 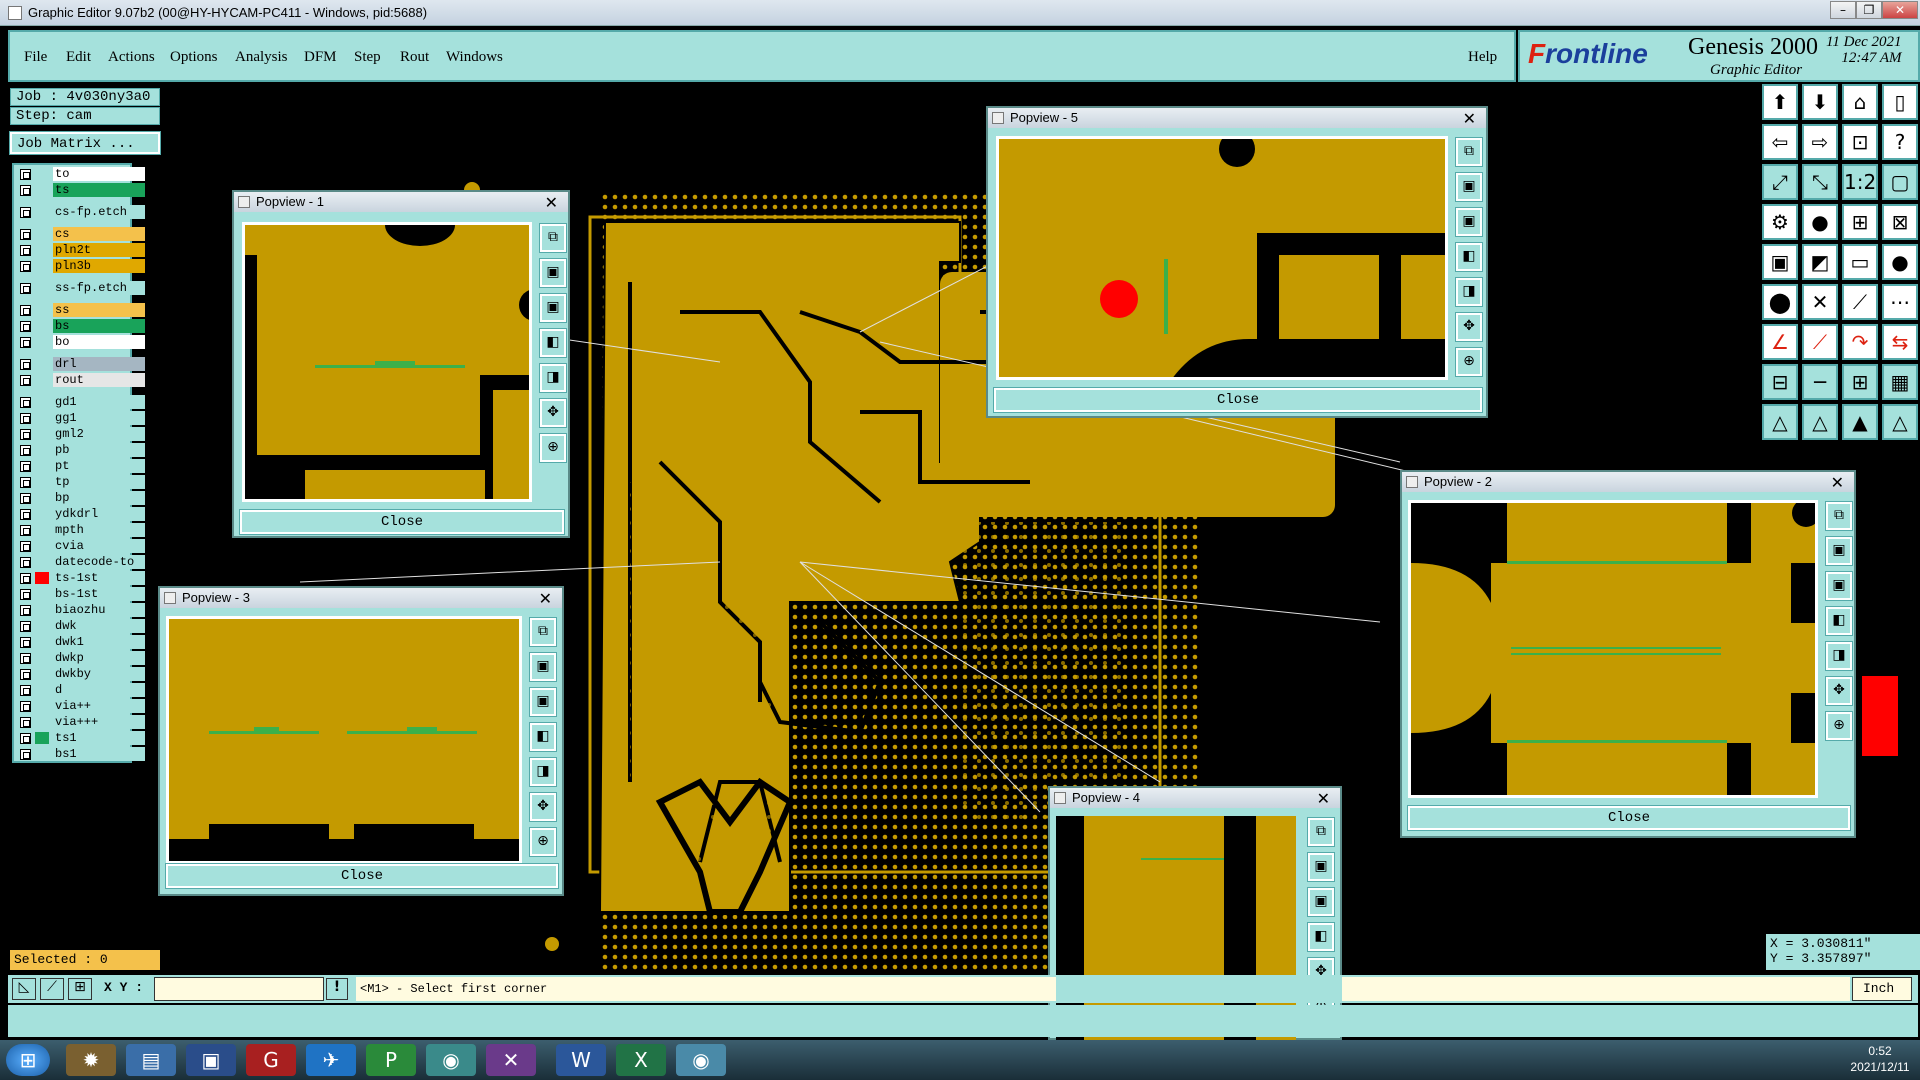 What do you see at coordinates (99, 658) in the screenshot?
I see `layer-name: dwkp` at bounding box center [99, 658].